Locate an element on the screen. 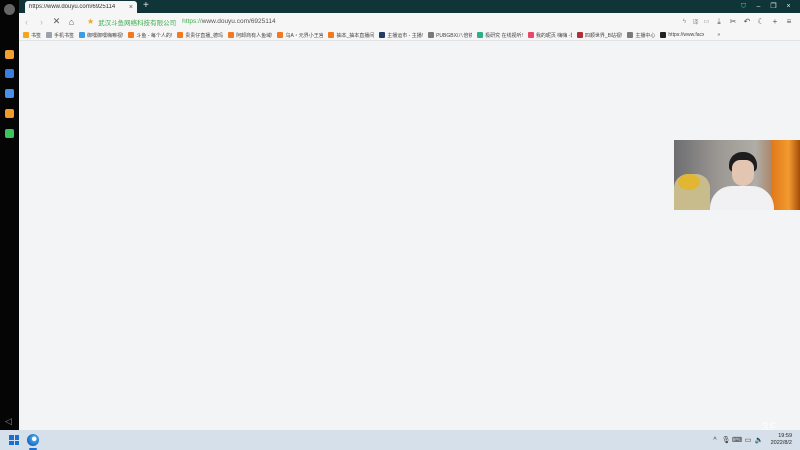  webcam-overlay is located at coordinates (737, 175).